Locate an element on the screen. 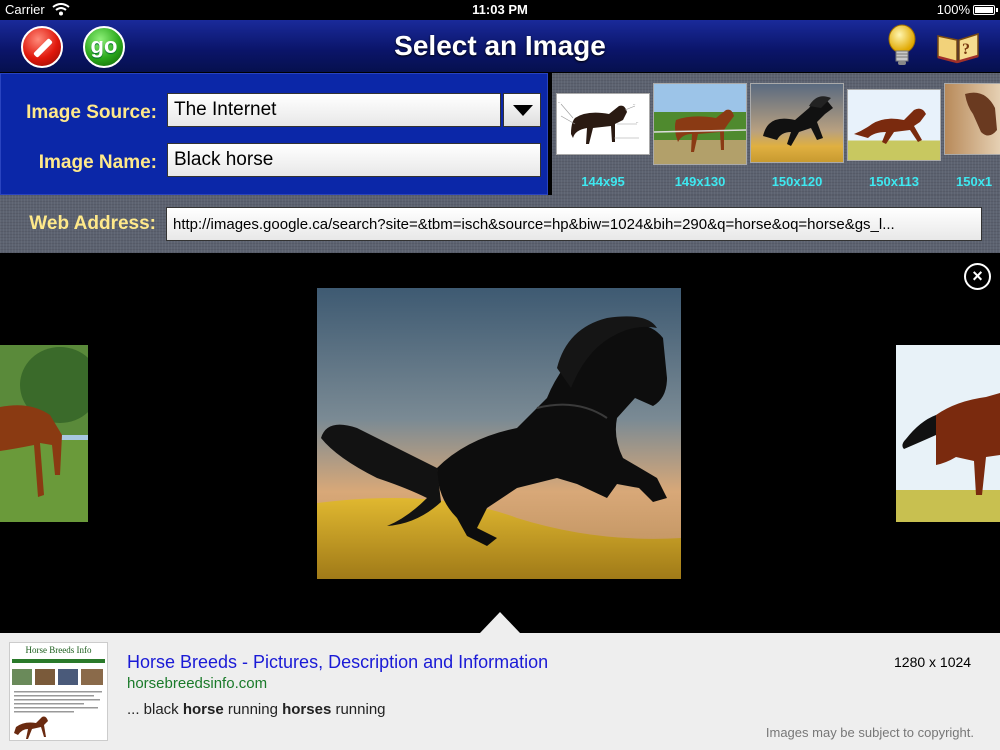 The height and width of the screenshot is (750, 1000). title-bar: go Select an Image ? is located at coordinates (500, 46).